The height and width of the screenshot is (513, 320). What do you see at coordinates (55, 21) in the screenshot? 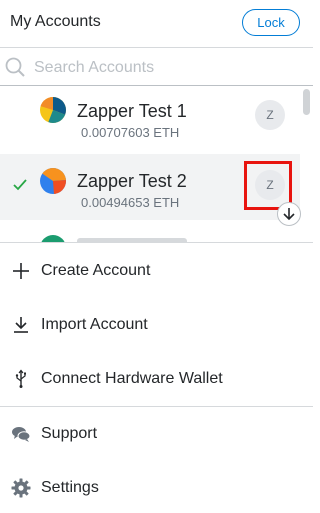
I see `page-title: My Accounts` at bounding box center [55, 21].